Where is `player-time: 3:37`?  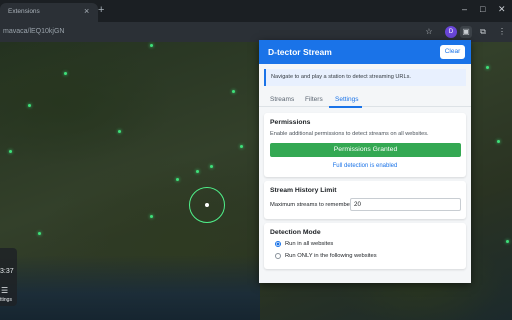
player-time: 3:37 is located at coordinates (7, 271).